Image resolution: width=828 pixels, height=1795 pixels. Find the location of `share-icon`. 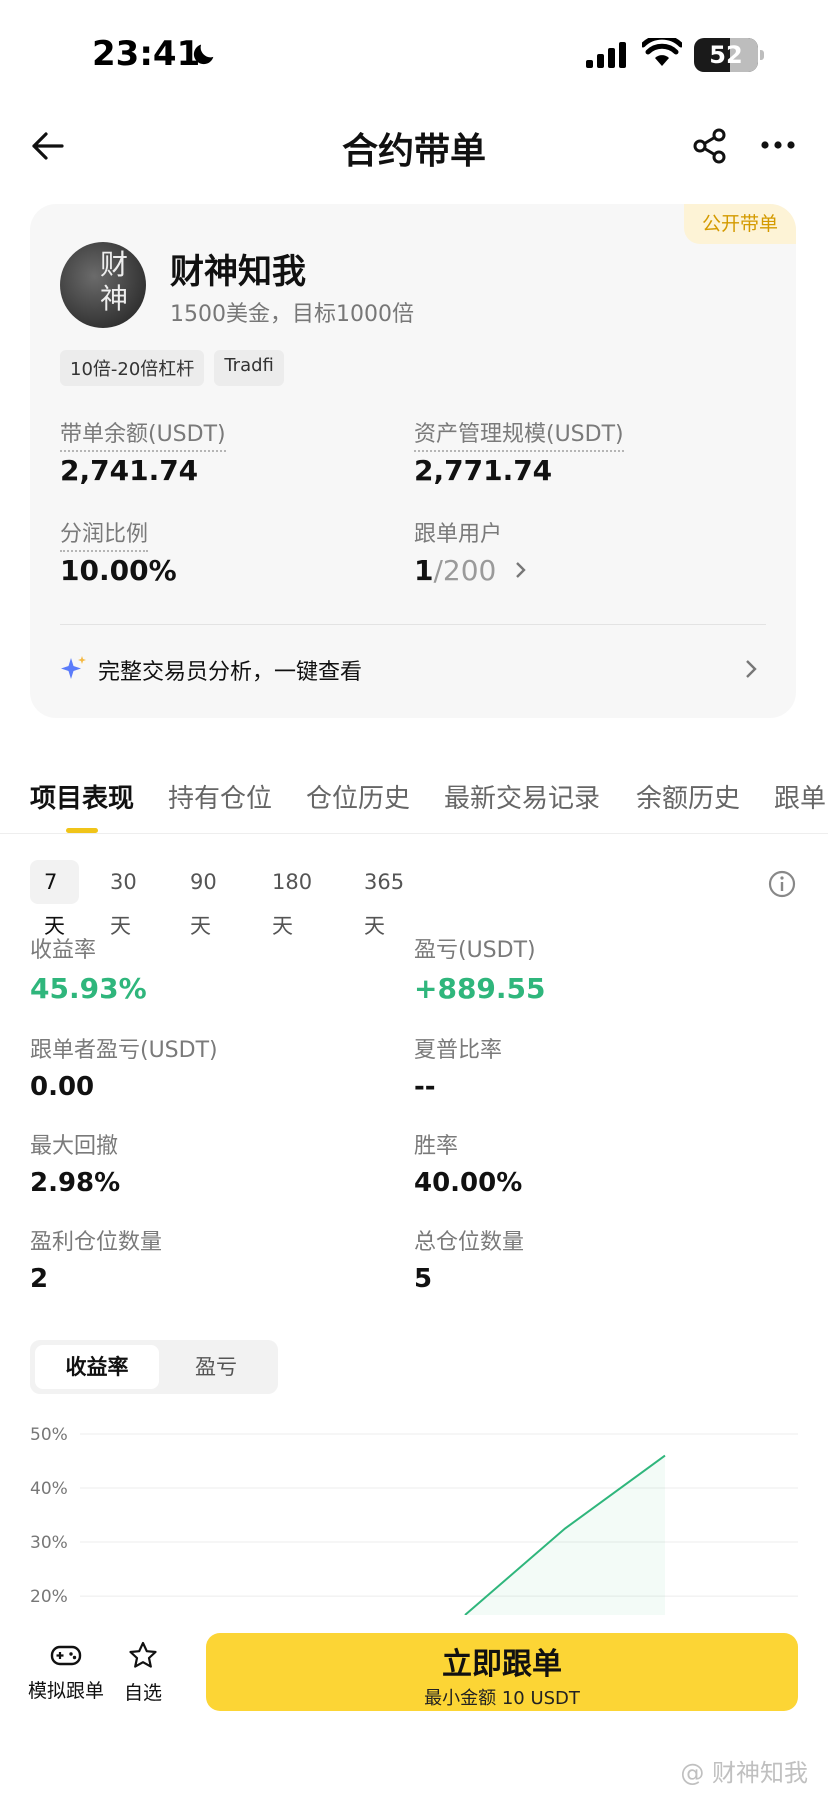

share-icon is located at coordinates (710, 146).